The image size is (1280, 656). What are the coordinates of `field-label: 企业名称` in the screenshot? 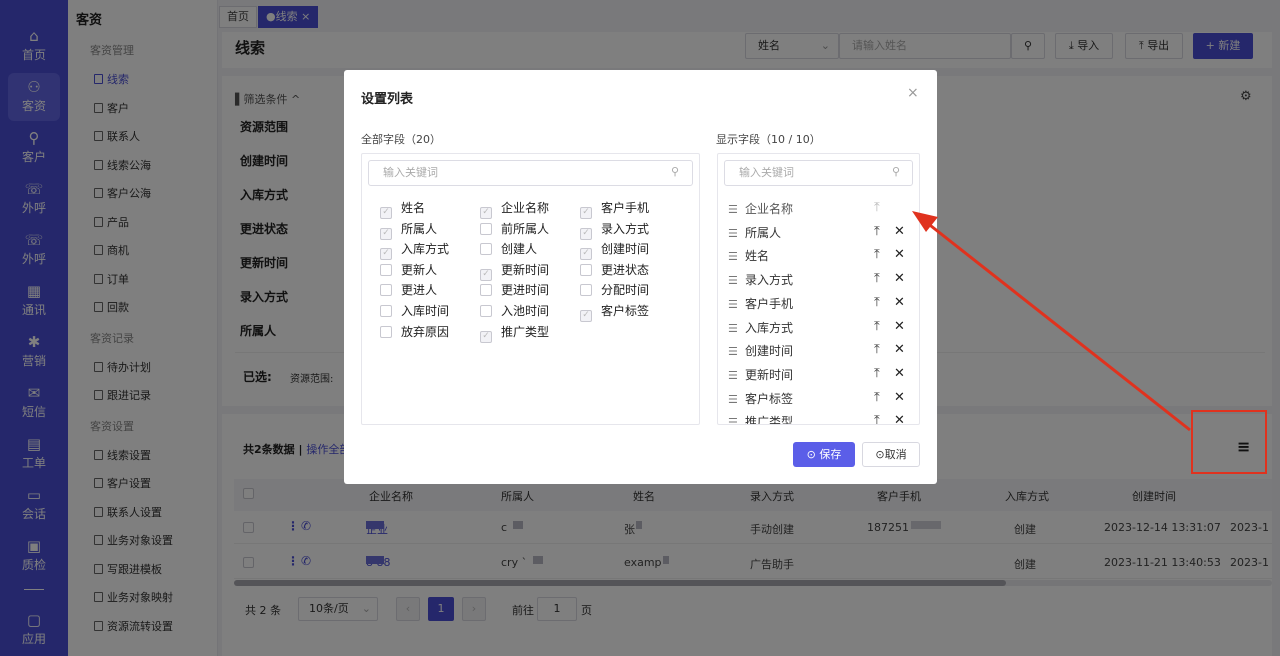 It's located at (525, 208).